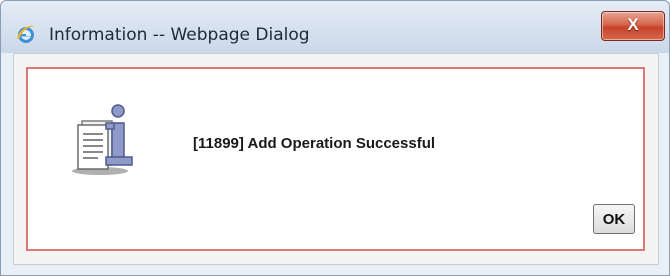 This screenshot has width=670, height=276. I want to click on close-button: X, so click(633, 26).